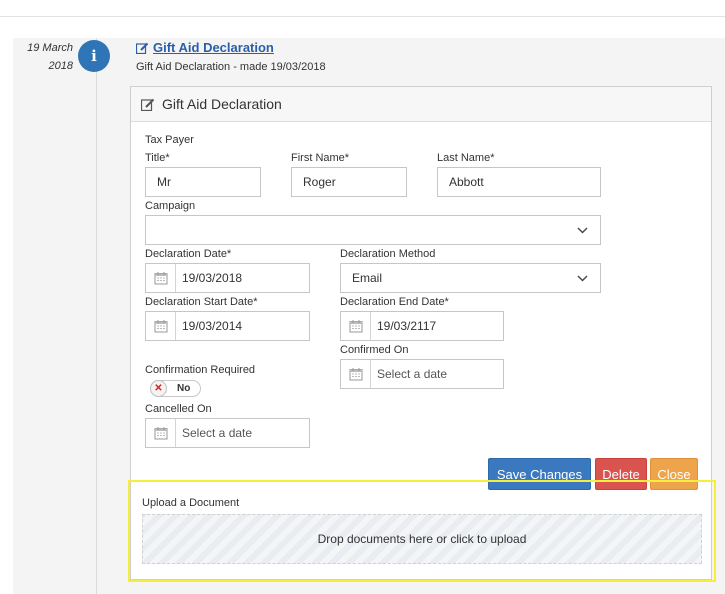 The width and height of the screenshot is (725, 594). Describe the element at coordinates (407, 326) in the screenshot. I see `declaration-end-value: 19/03/2117` at that location.